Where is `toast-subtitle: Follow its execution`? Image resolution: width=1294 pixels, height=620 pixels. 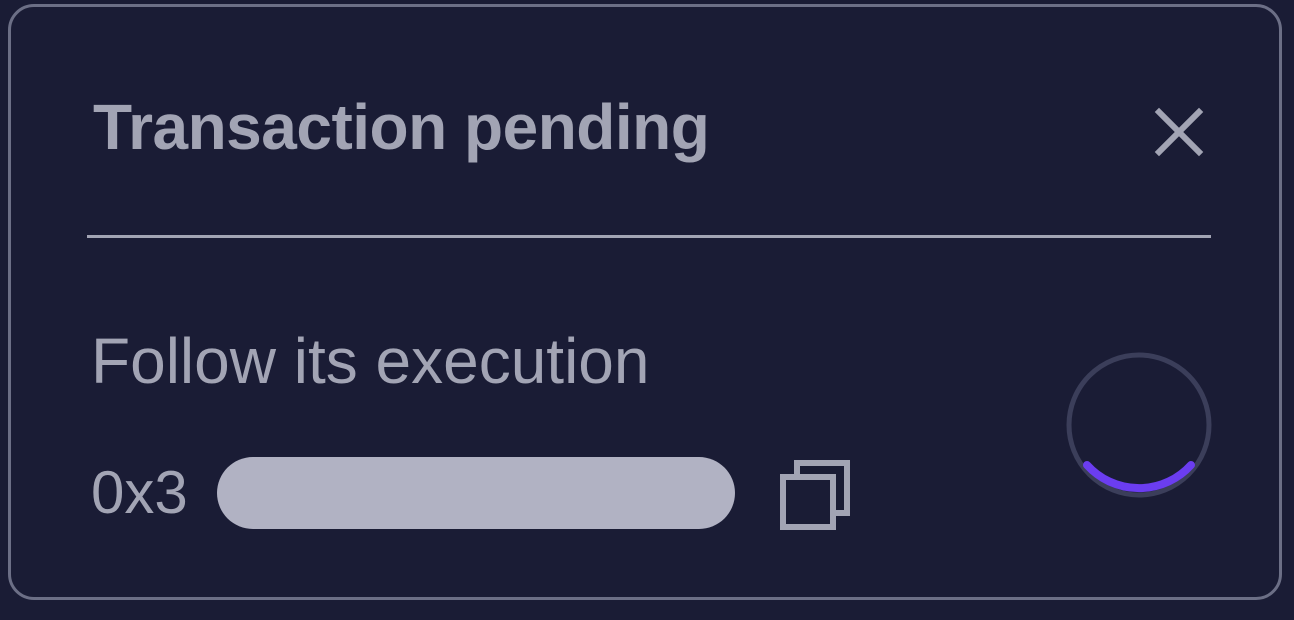
toast-subtitle: Follow its execution is located at coordinates (370, 361).